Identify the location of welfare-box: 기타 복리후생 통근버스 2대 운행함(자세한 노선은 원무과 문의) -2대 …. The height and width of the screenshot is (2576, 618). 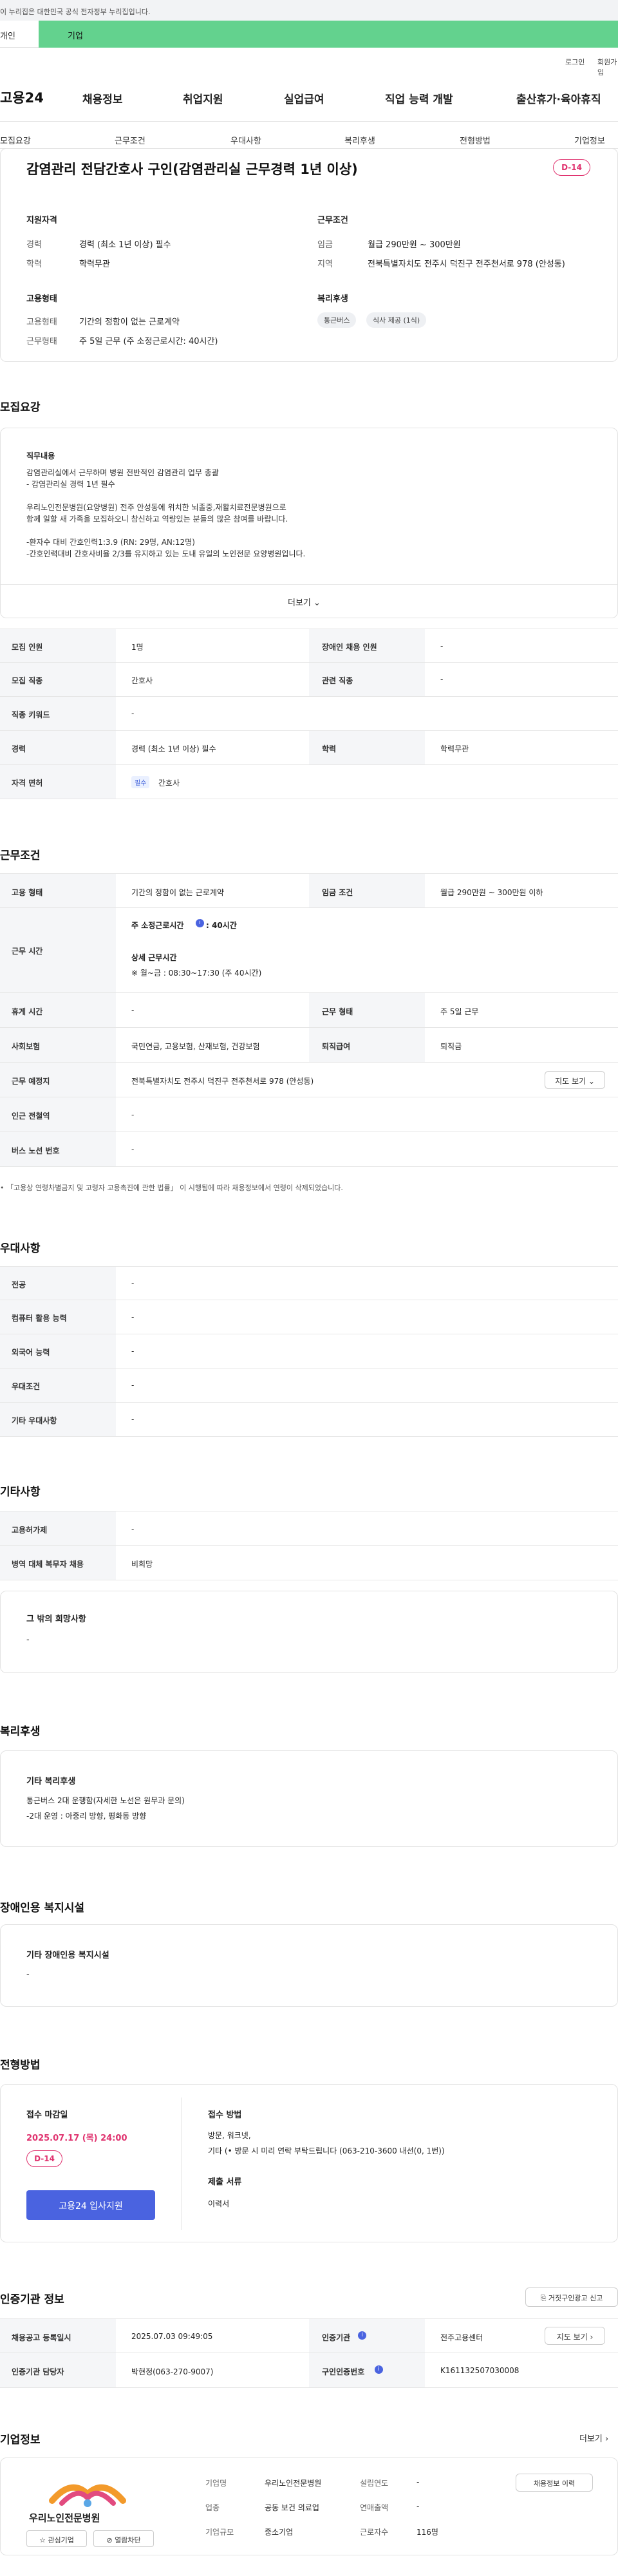
(309, 1799).